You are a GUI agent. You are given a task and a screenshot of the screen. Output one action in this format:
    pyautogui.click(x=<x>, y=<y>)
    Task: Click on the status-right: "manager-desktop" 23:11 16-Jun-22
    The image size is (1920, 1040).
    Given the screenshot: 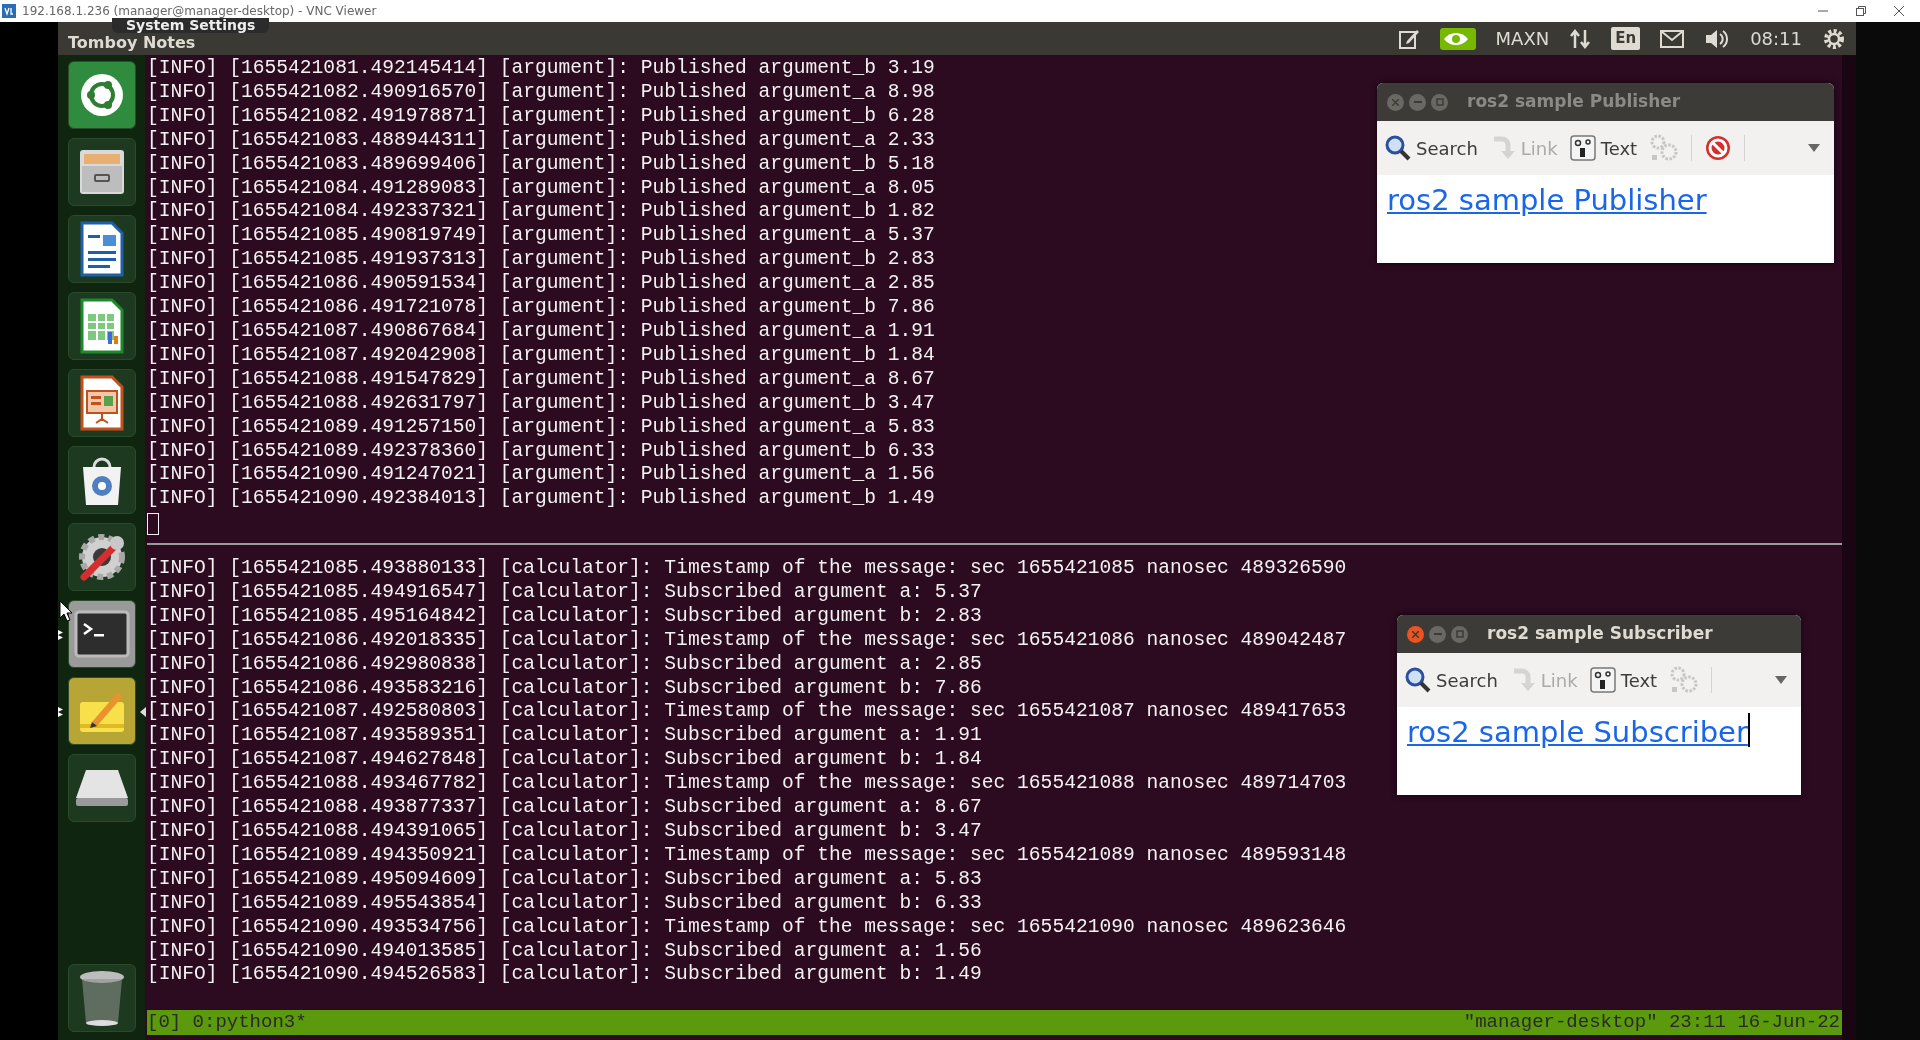 What is the action you would take?
    pyautogui.click(x=1651, y=1022)
    